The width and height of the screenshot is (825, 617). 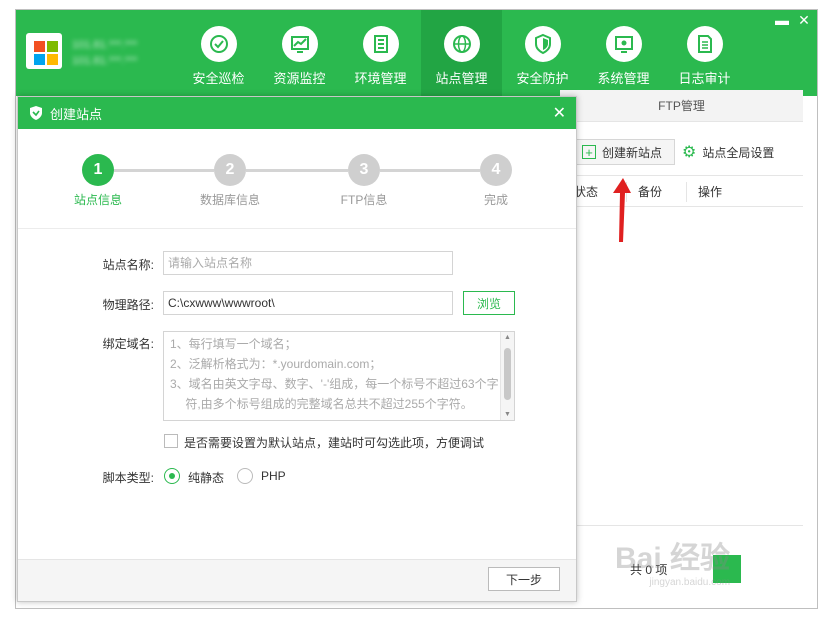 What do you see at coordinates (650, 191) in the screenshot?
I see `column-backup: 备份` at bounding box center [650, 191].